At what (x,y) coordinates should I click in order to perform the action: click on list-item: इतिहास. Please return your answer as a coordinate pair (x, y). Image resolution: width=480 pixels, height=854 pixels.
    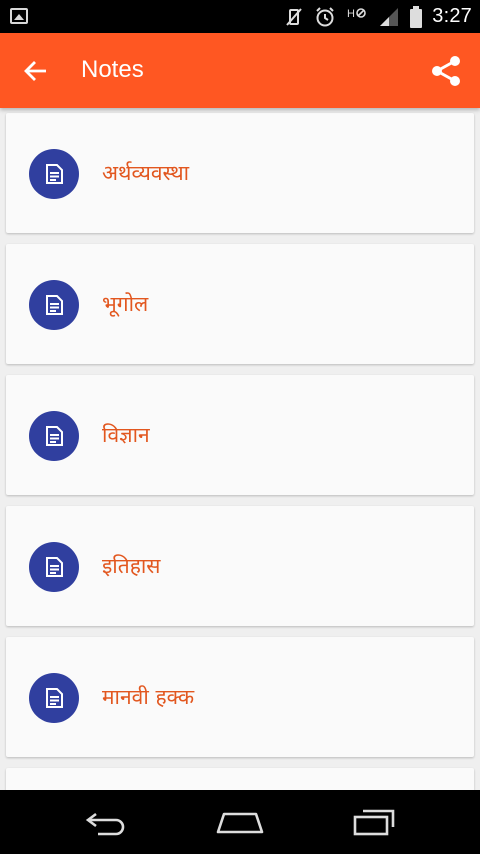
    Looking at the image, I should click on (240, 566).